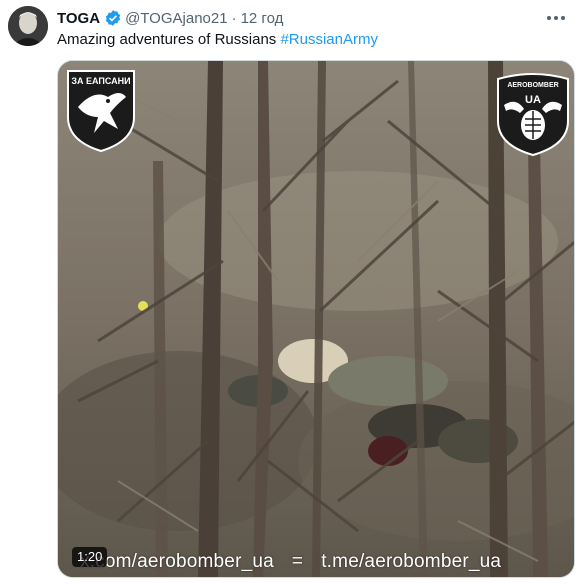  What do you see at coordinates (113, 18) in the screenshot?
I see `verified-badge-icon` at bounding box center [113, 18].